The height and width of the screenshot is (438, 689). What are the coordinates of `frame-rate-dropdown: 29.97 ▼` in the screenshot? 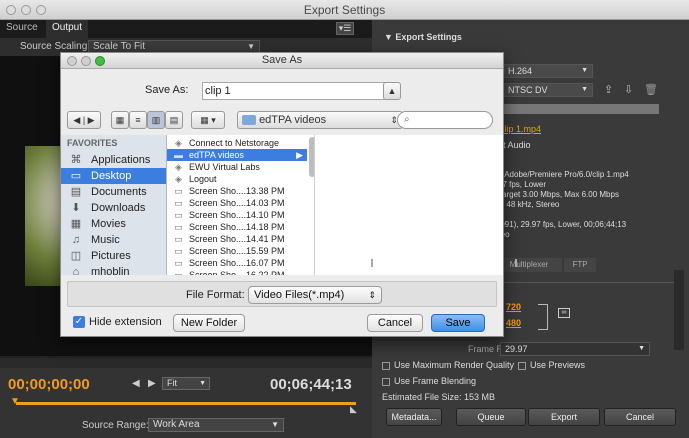 It's located at (575, 349).